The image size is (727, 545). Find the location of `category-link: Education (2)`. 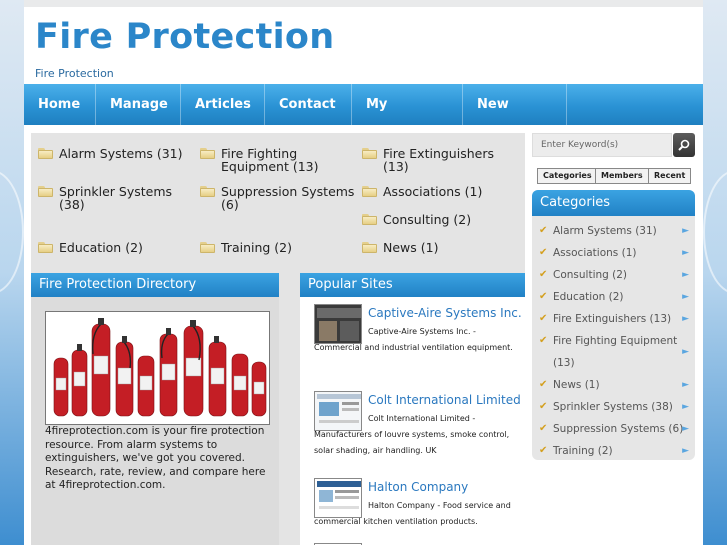

category-link: Education (2) is located at coordinates (117, 247).